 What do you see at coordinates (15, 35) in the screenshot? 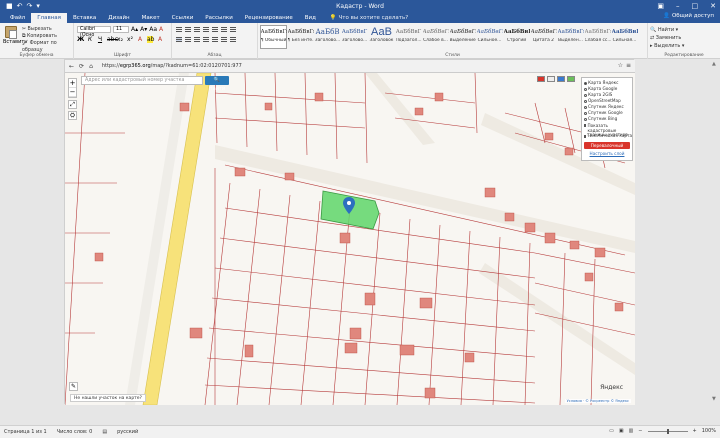
I see `paste-button: Вставить` at bounding box center [15, 35].